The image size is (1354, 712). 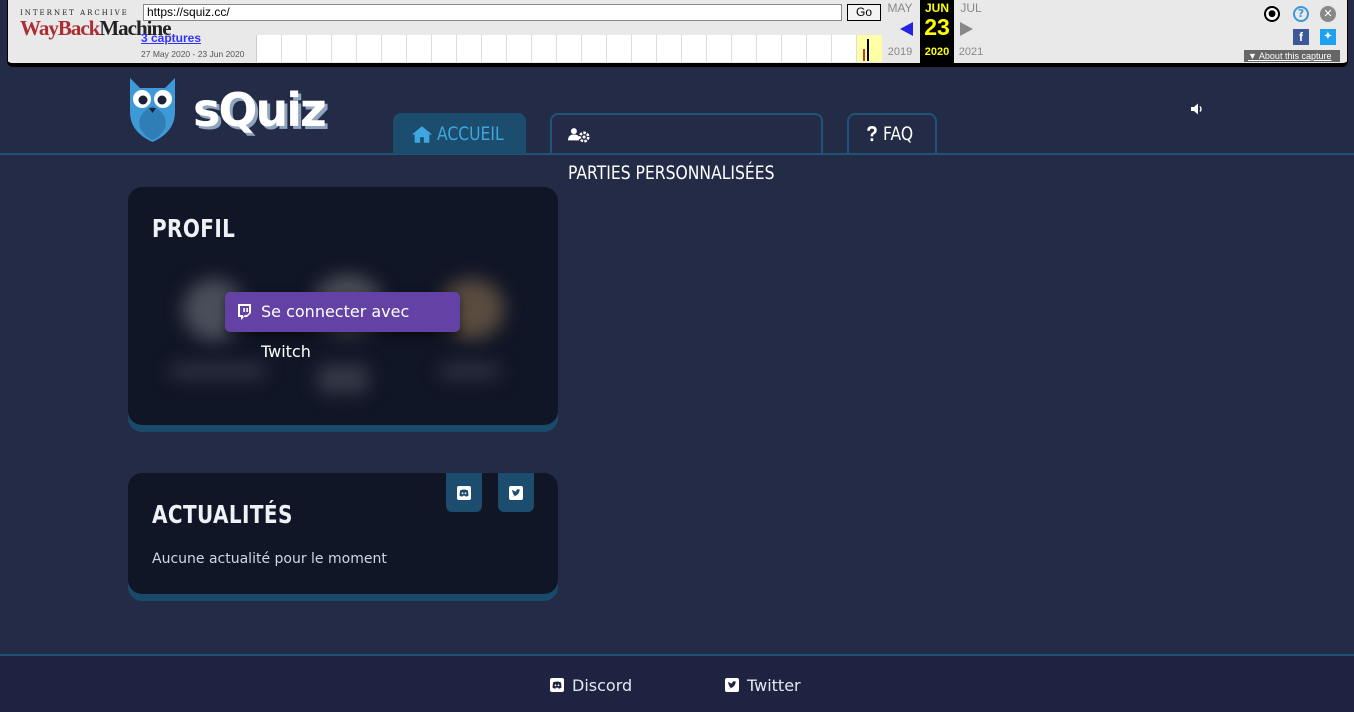 I want to click on site-footer: Discord Twitter, so click(x=677, y=683).